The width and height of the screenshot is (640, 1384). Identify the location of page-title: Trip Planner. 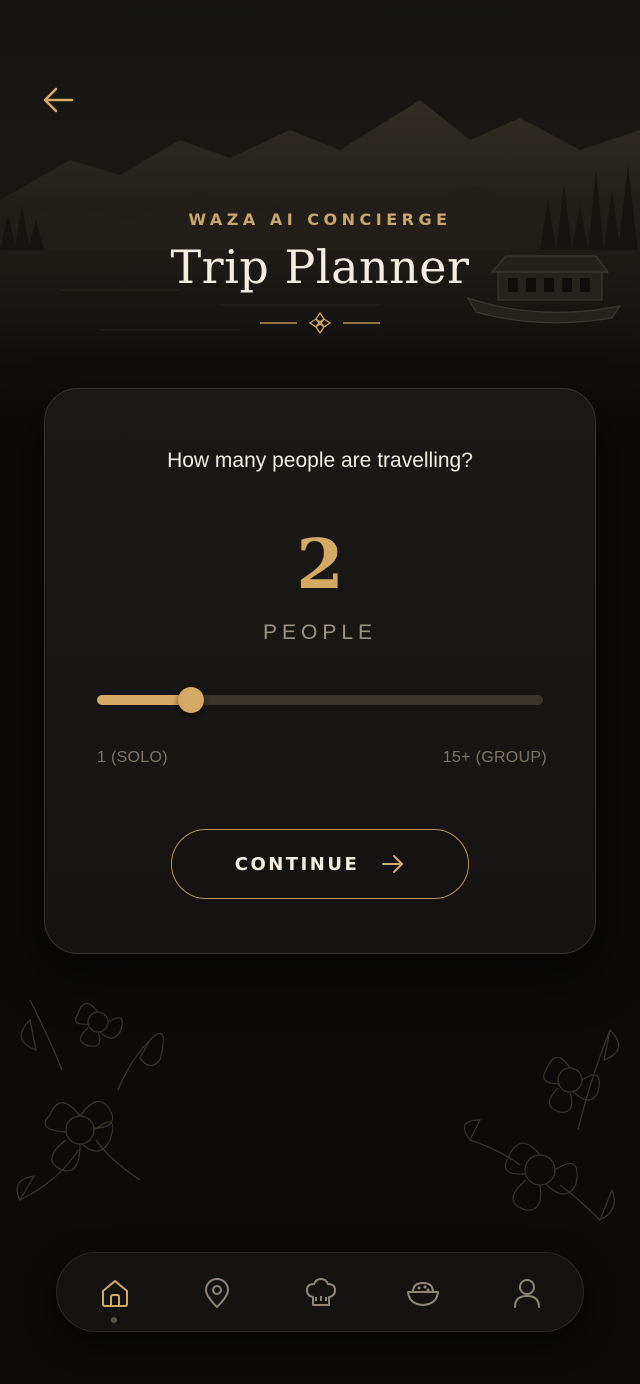
(320, 267).